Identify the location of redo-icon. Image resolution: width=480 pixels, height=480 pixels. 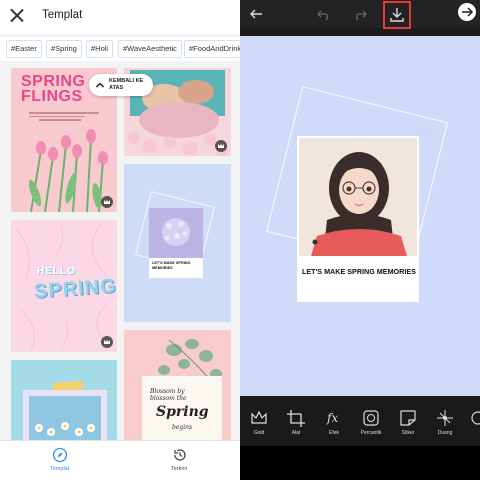
(360, 14).